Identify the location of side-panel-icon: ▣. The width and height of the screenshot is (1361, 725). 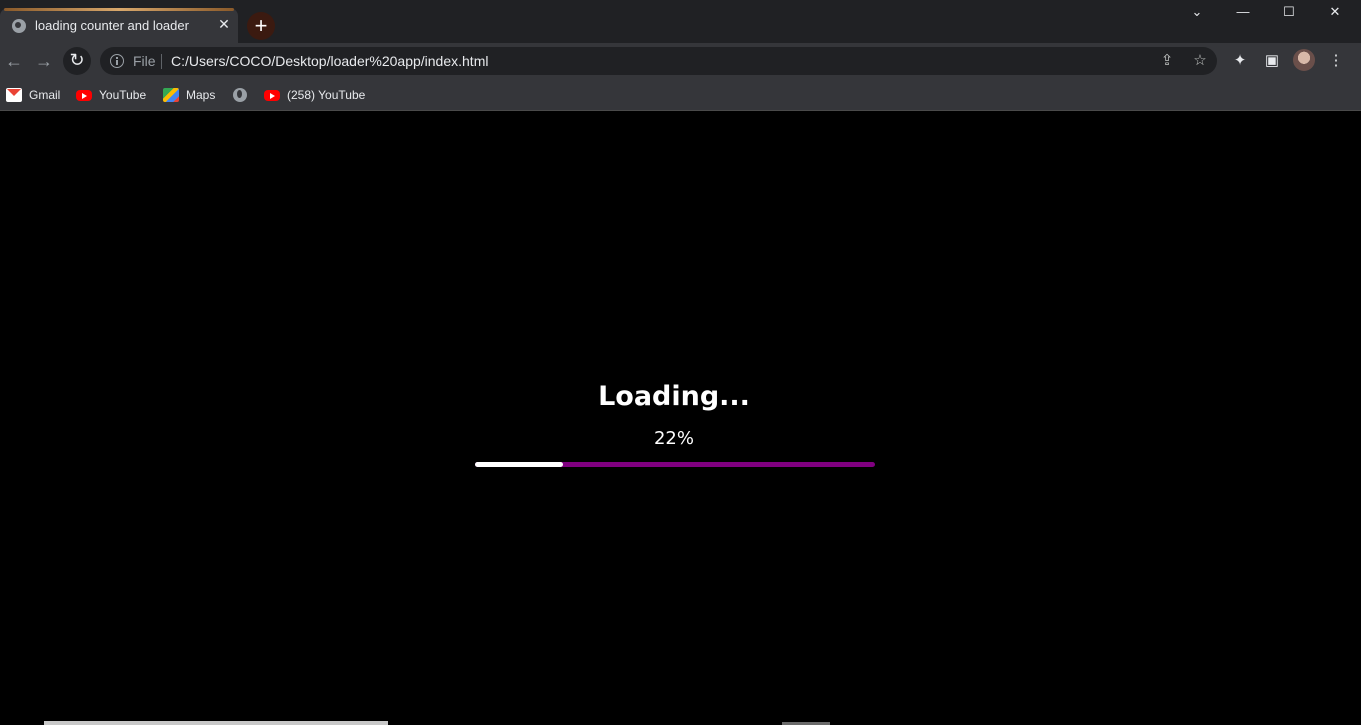
(1272, 61).